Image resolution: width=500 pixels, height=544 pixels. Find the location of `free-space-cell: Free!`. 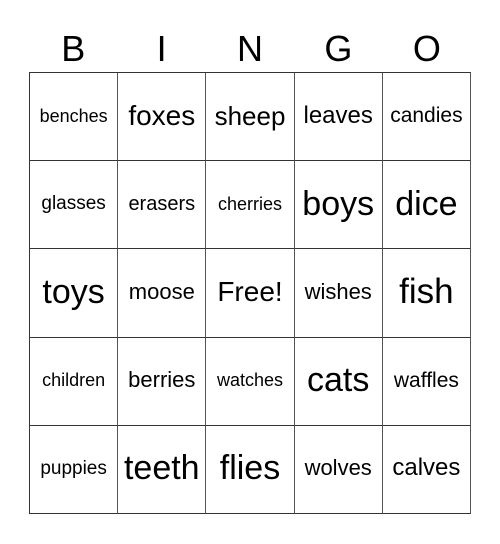

free-space-cell: Free! is located at coordinates (250, 293).